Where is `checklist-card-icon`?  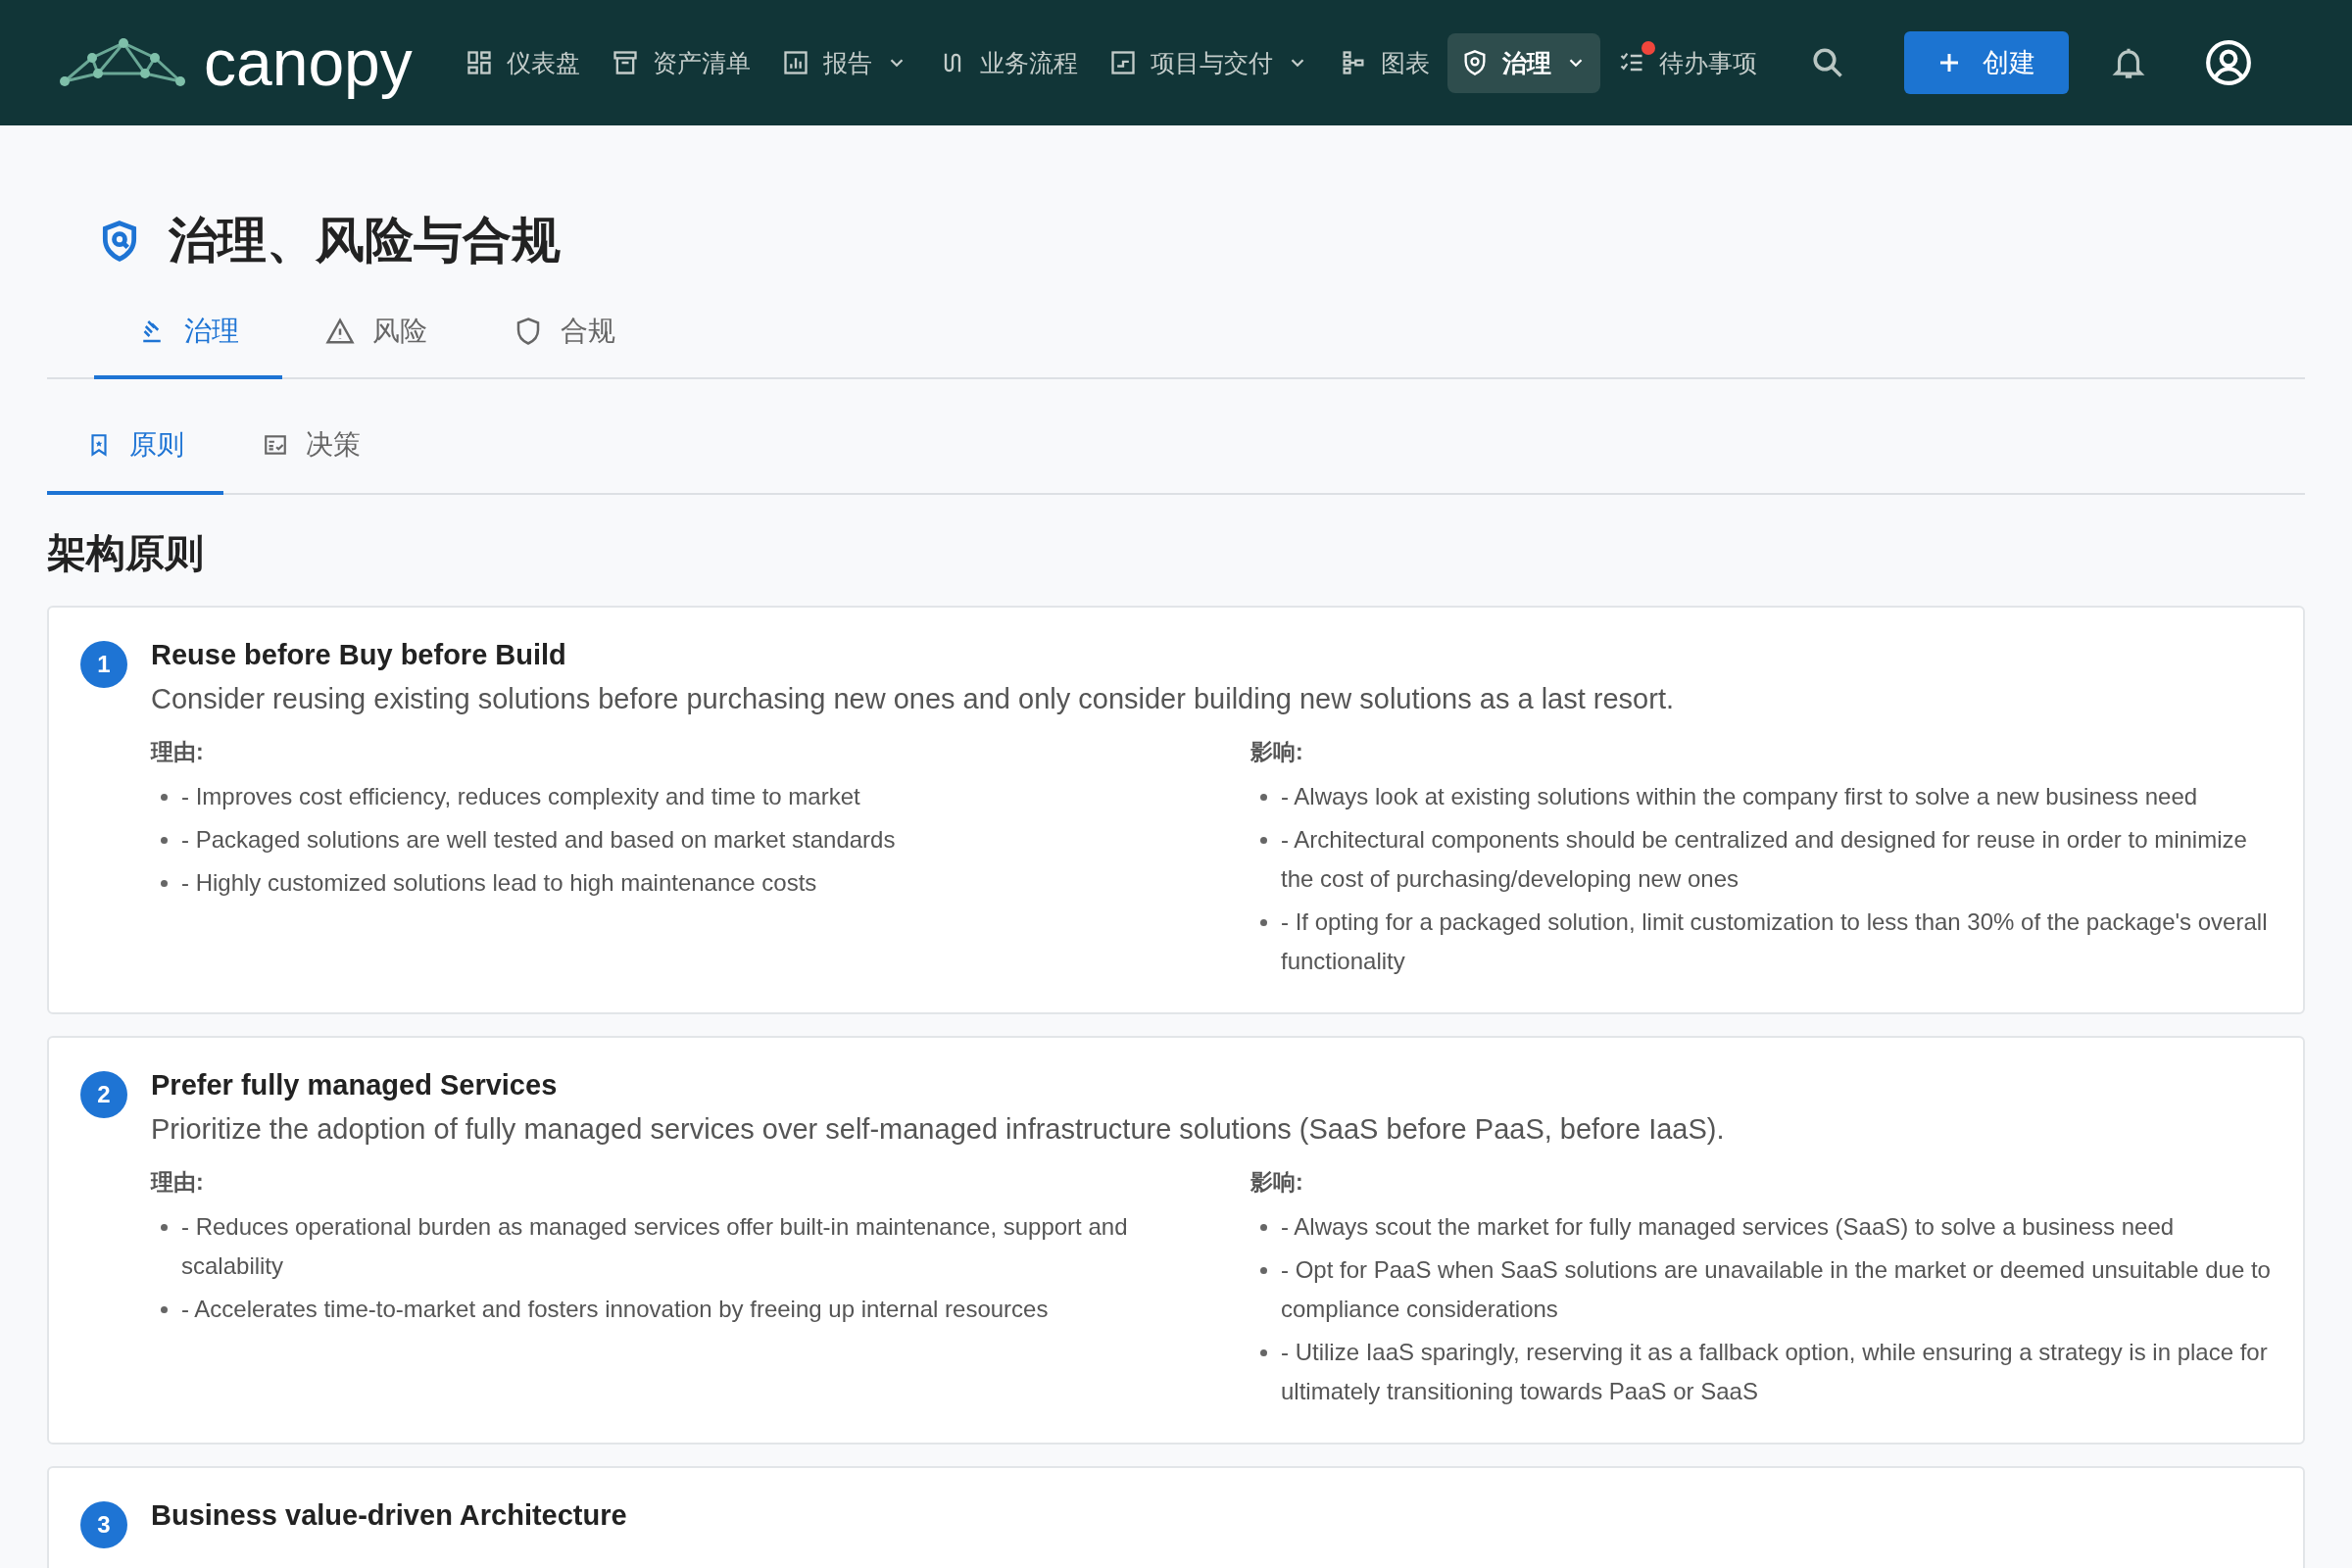
checklist-card-icon is located at coordinates (275, 445).